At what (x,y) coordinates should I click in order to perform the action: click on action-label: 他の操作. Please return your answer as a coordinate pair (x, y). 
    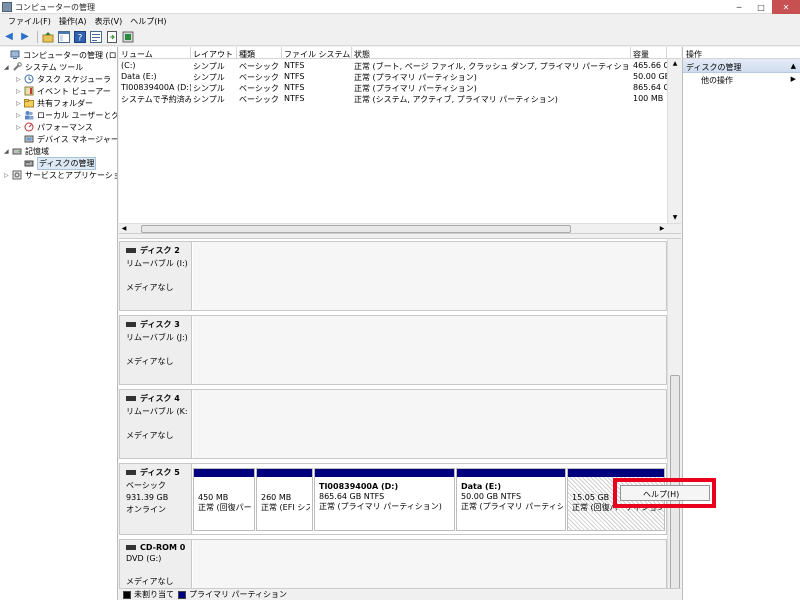
    Looking at the image, I should click on (717, 80).